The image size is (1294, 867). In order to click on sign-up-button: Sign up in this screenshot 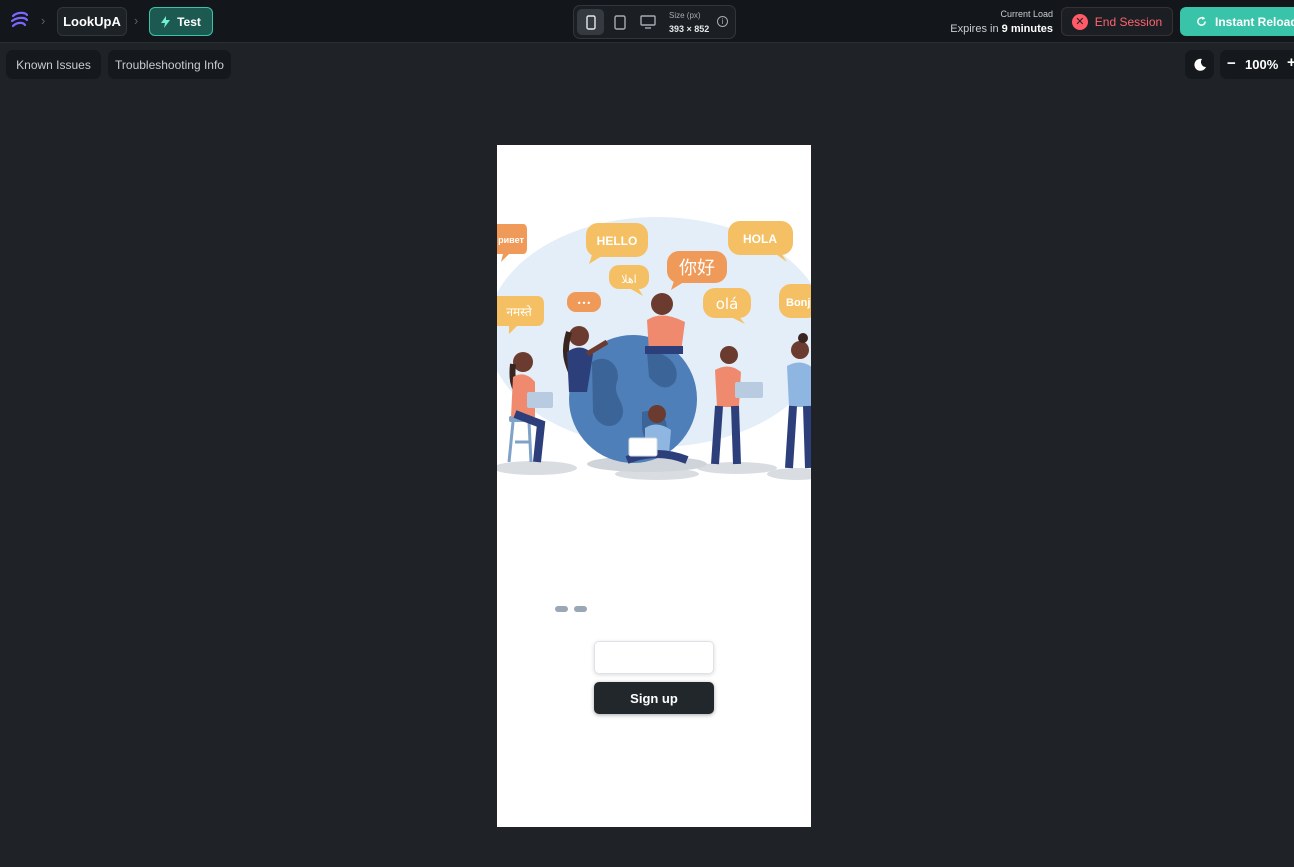, I will do `click(654, 698)`.